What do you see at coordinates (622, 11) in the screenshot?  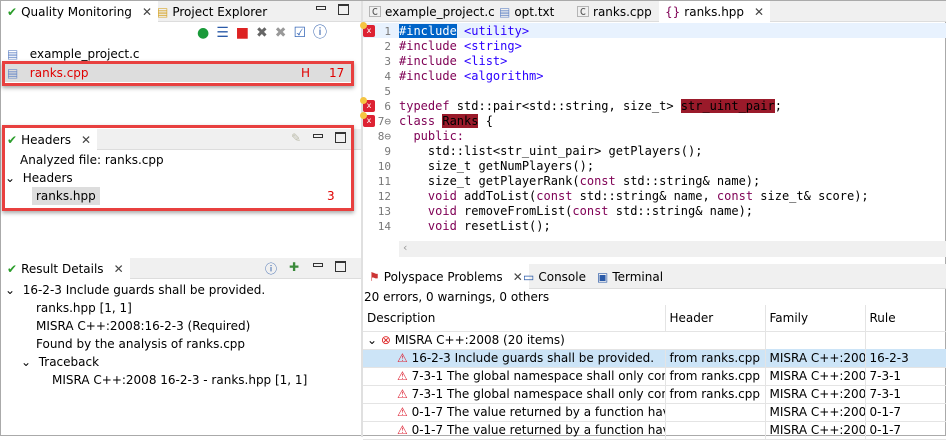 I see `tab-label: ranks.cpp` at bounding box center [622, 11].